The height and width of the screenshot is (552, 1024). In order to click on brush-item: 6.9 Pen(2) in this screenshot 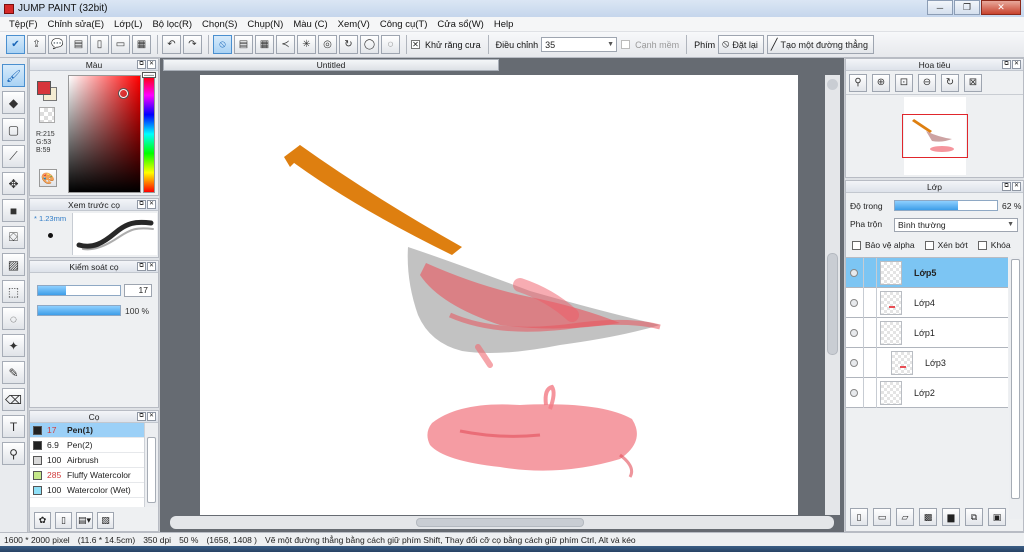, I will do `click(87, 445)`.